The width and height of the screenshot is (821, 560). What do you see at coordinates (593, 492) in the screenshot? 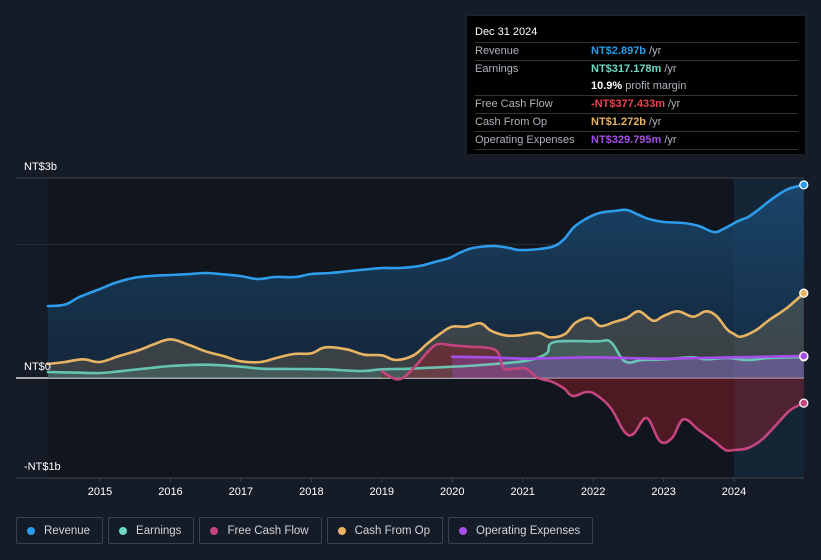
I see `x-tick-label: 2022` at bounding box center [593, 492].